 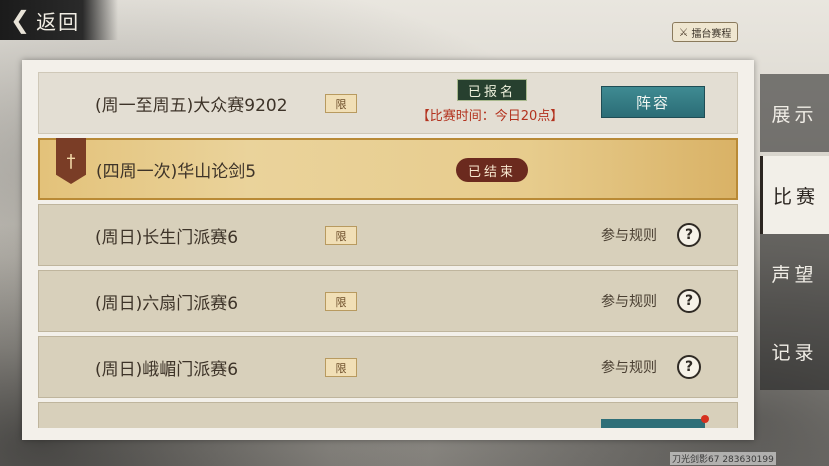 What do you see at coordinates (388, 235) in the screenshot?
I see `tournament-row: (周日)长生门派赛6 限 参与规则 ?` at bounding box center [388, 235].